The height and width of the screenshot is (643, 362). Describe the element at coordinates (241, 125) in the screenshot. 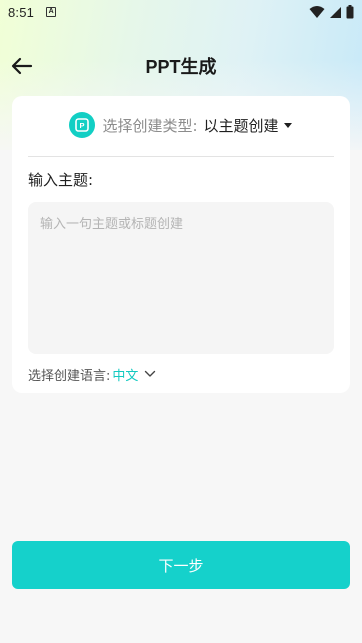

I see `creation-type-value: 以主题创建` at that location.